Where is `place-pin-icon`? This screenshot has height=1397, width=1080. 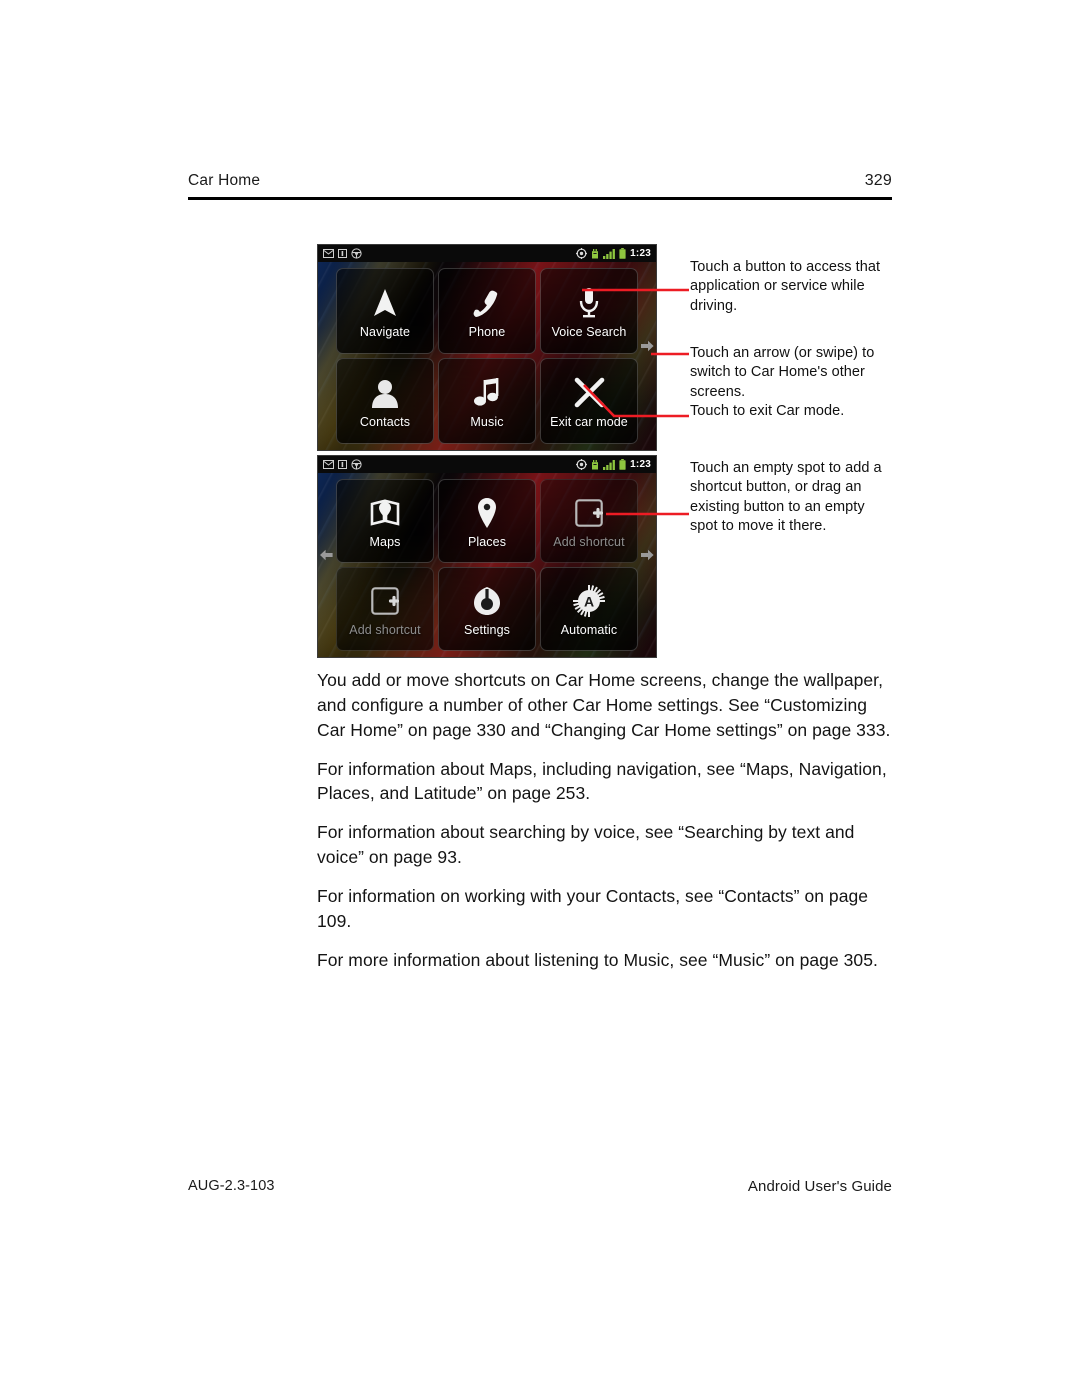
place-pin-icon is located at coordinates (487, 513).